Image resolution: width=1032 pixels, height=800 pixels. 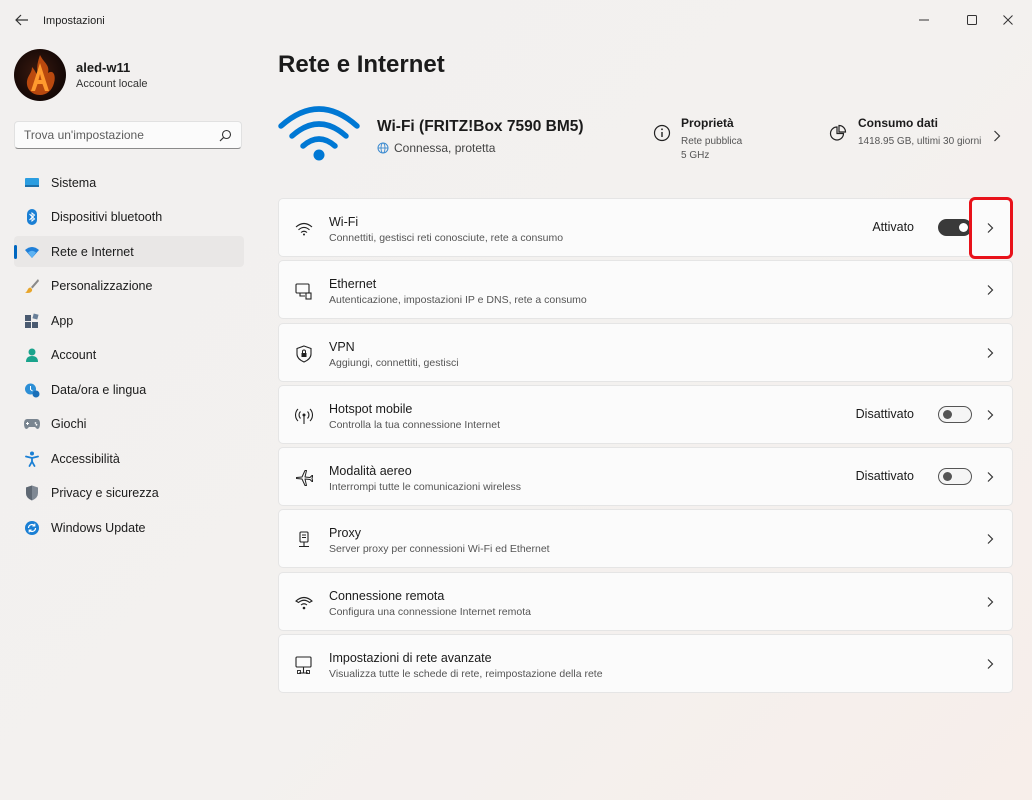 I want to click on close-button, so click(x=1008, y=20).